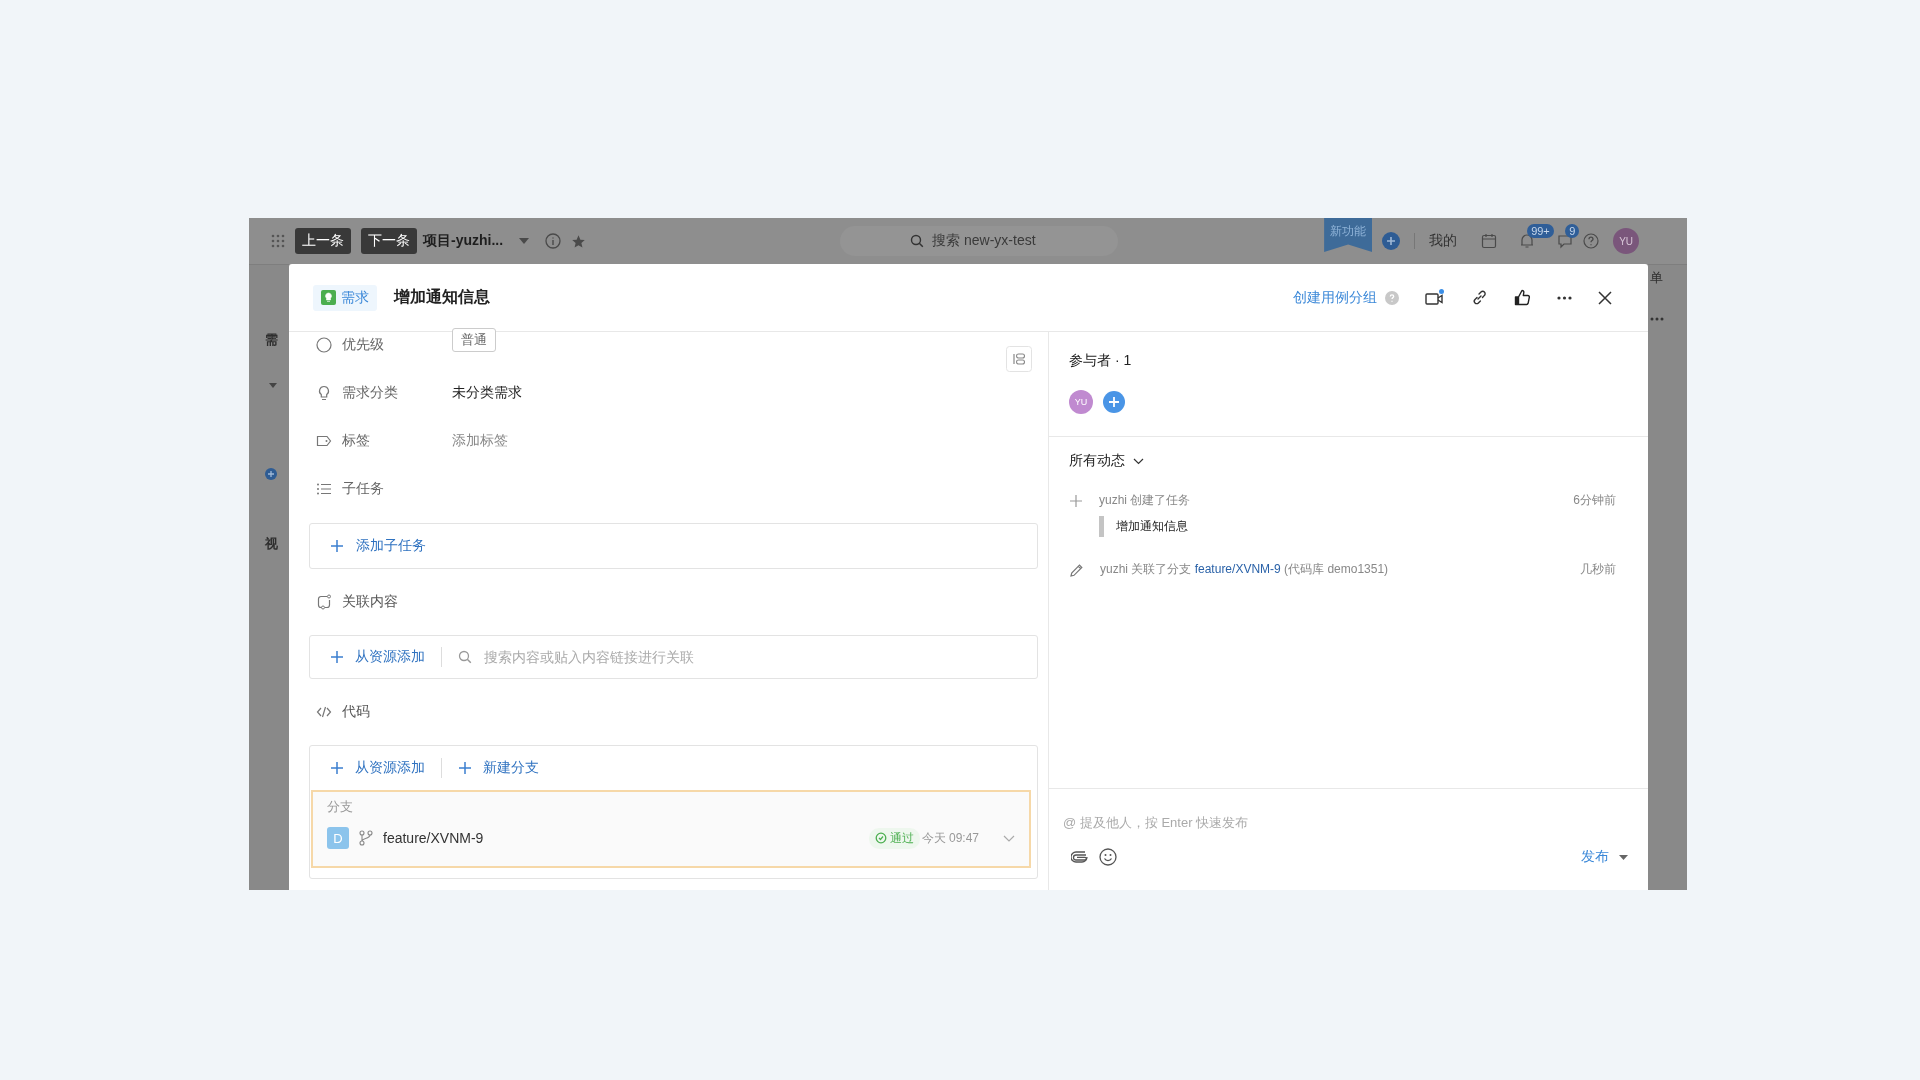 The image size is (1920, 1080). I want to click on bell-icon, so click(1527, 241).